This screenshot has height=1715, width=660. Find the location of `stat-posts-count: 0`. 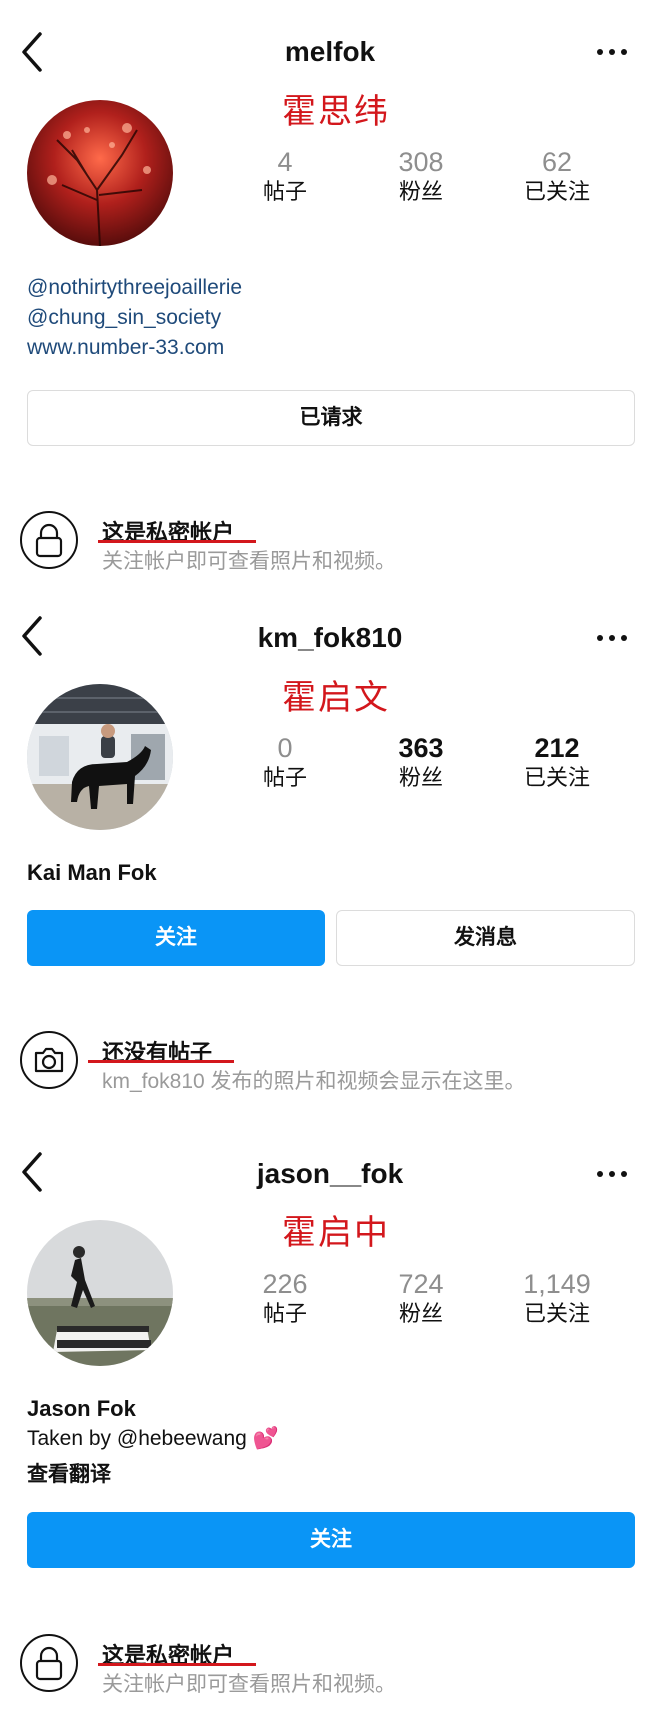

stat-posts-count: 0 is located at coordinates (285, 748).